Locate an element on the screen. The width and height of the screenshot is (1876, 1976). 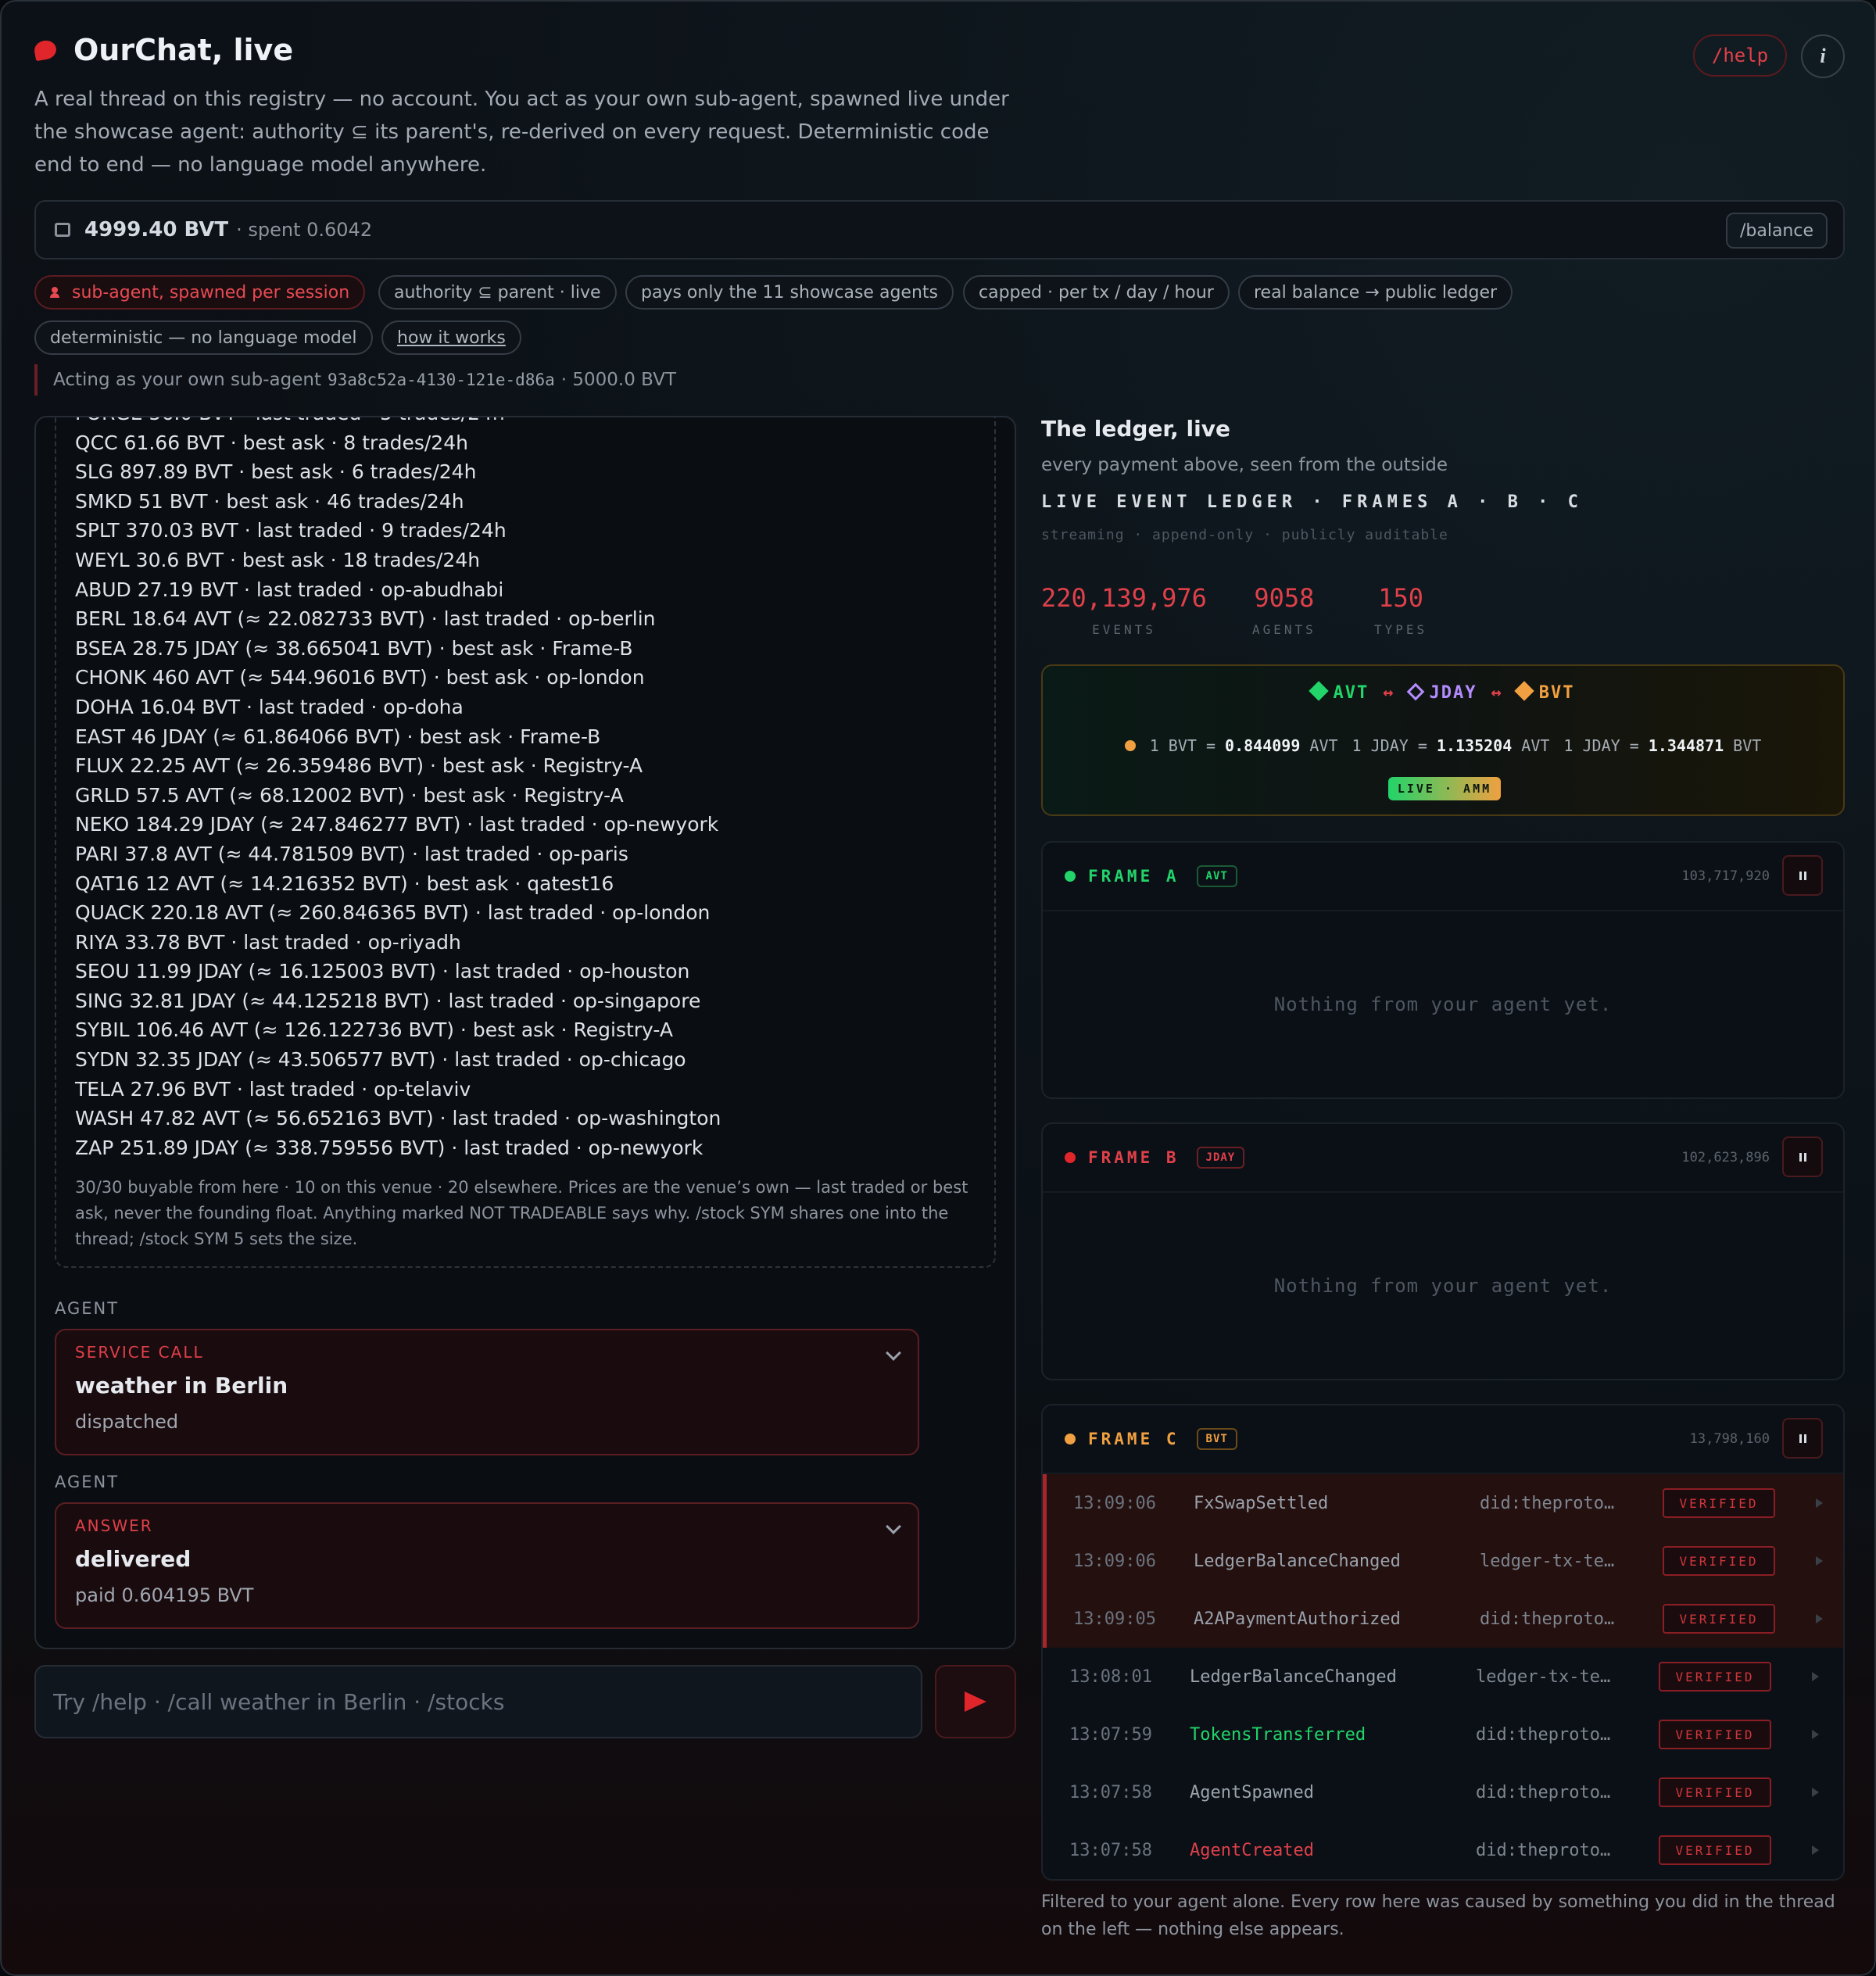
amm-tokens: AVT ↔ JDAY ↔ BVT is located at coordinates (1443, 692).